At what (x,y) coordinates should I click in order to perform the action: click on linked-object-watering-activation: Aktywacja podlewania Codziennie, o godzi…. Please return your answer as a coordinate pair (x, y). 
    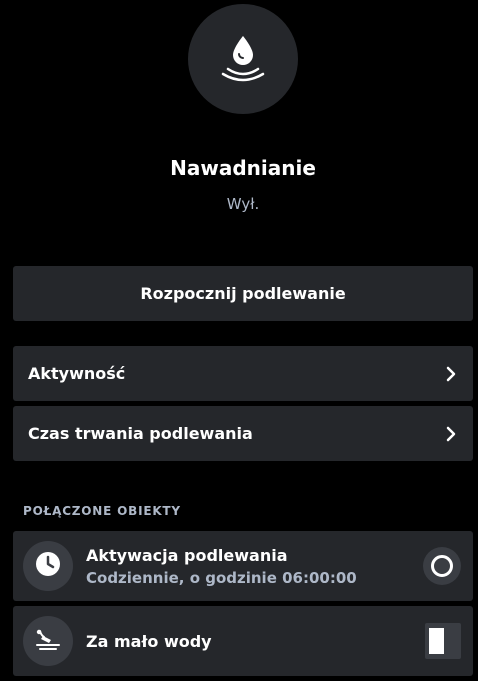
    Looking at the image, I should click on (243, 566).